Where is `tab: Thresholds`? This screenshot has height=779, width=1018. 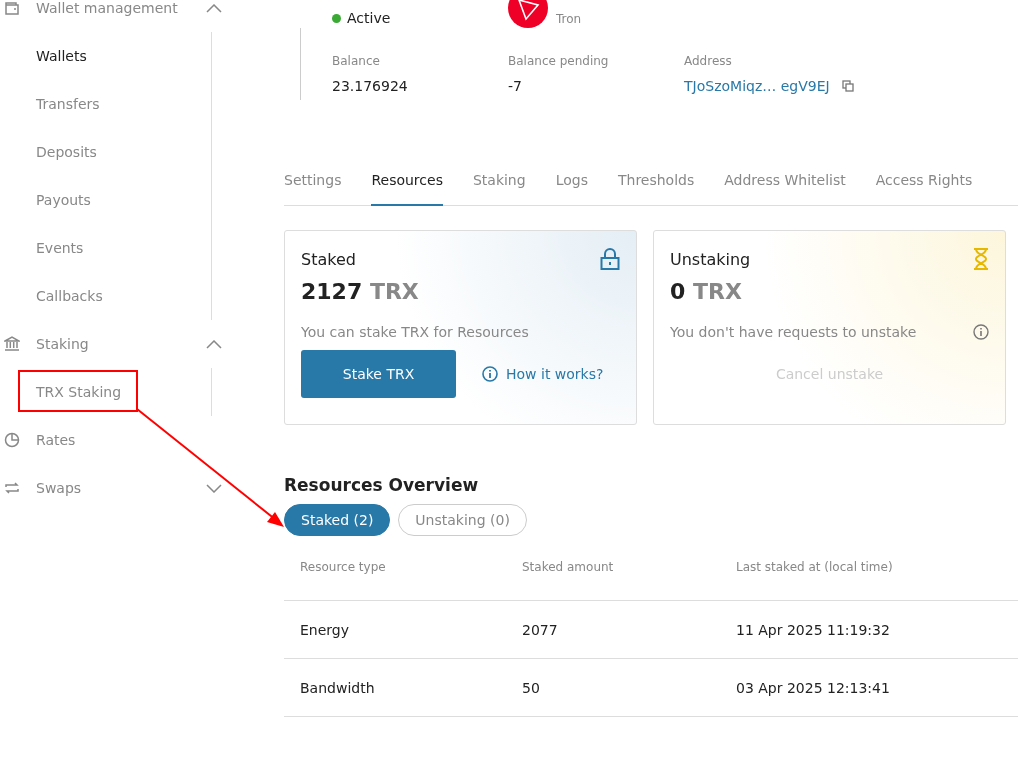 tab: Thresholds is located at coordinates (656, 189).